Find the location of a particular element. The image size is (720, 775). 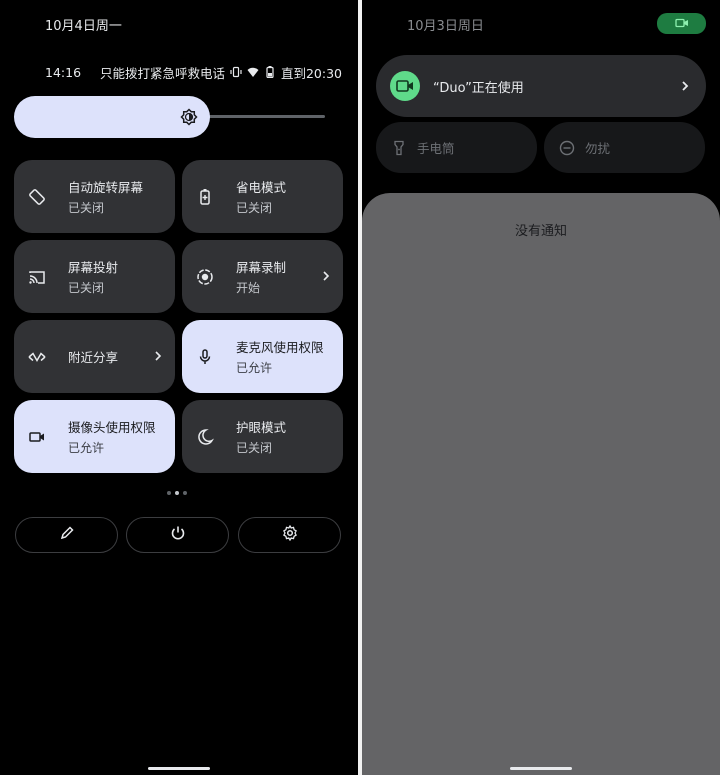

tile-title: 护眼模式 is located at coordinates (261, 427).